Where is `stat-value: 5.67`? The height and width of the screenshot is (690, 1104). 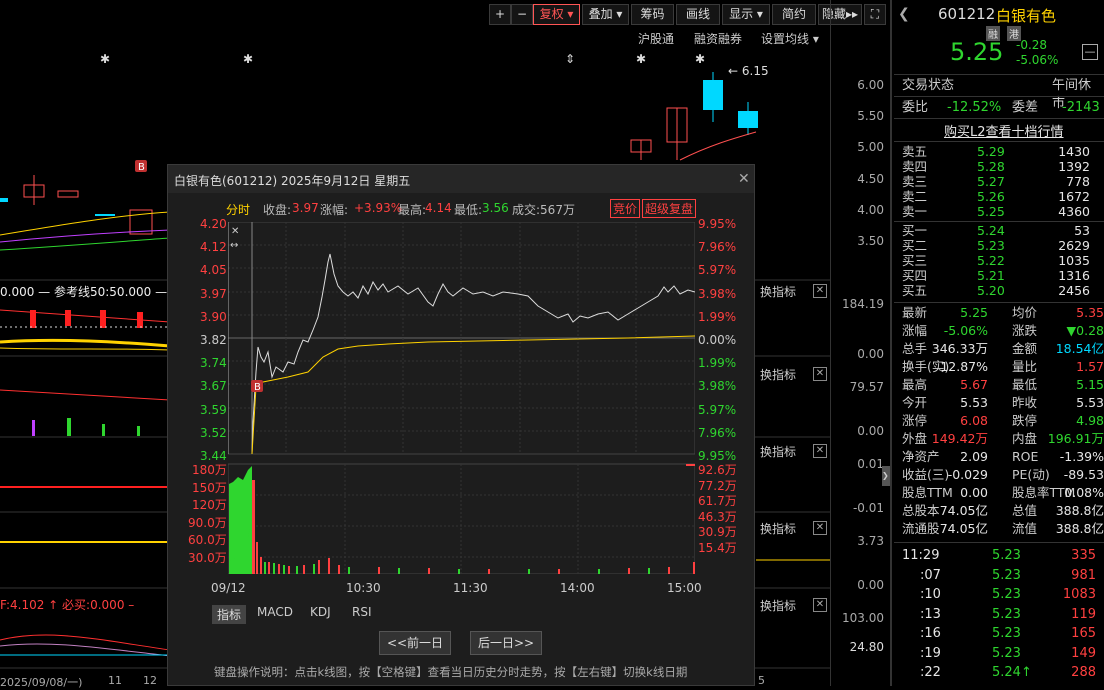
stat-value: 5.67 is located at coordinates (974, 384).